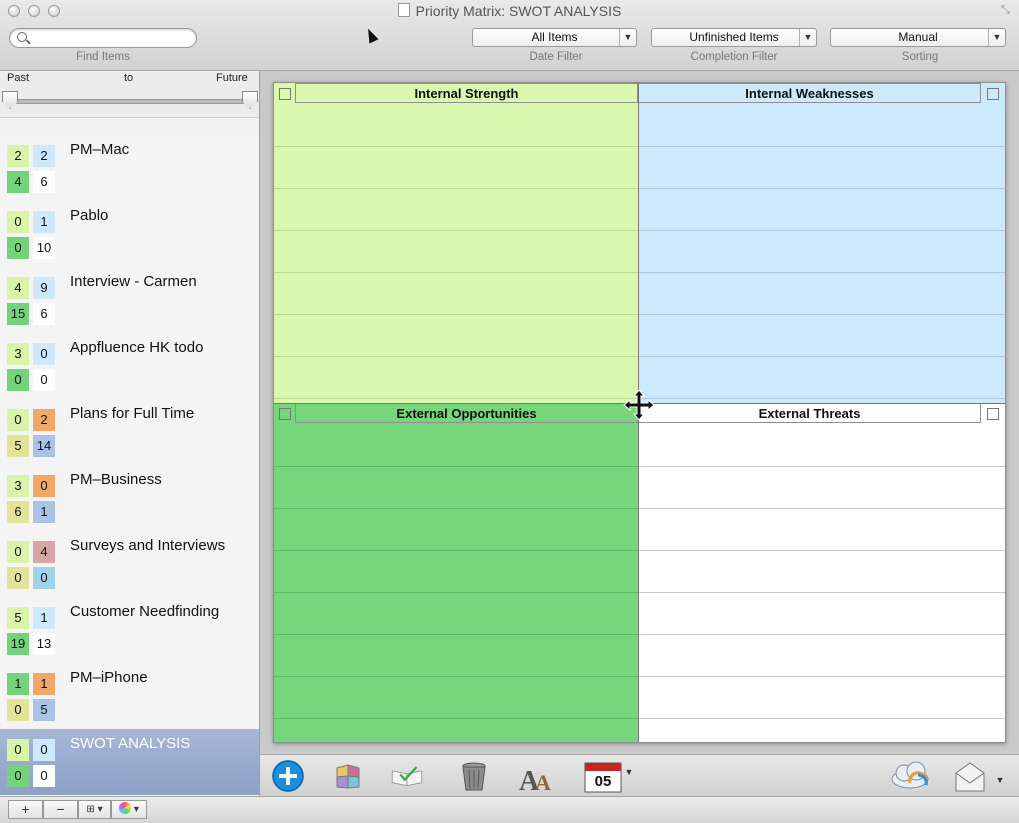 This screenshot has width=1019, height=823. Describe the element at coordinates (809, 413) in the screenshot. I see `quadrant-title-external-threats: External Threats` at that location.